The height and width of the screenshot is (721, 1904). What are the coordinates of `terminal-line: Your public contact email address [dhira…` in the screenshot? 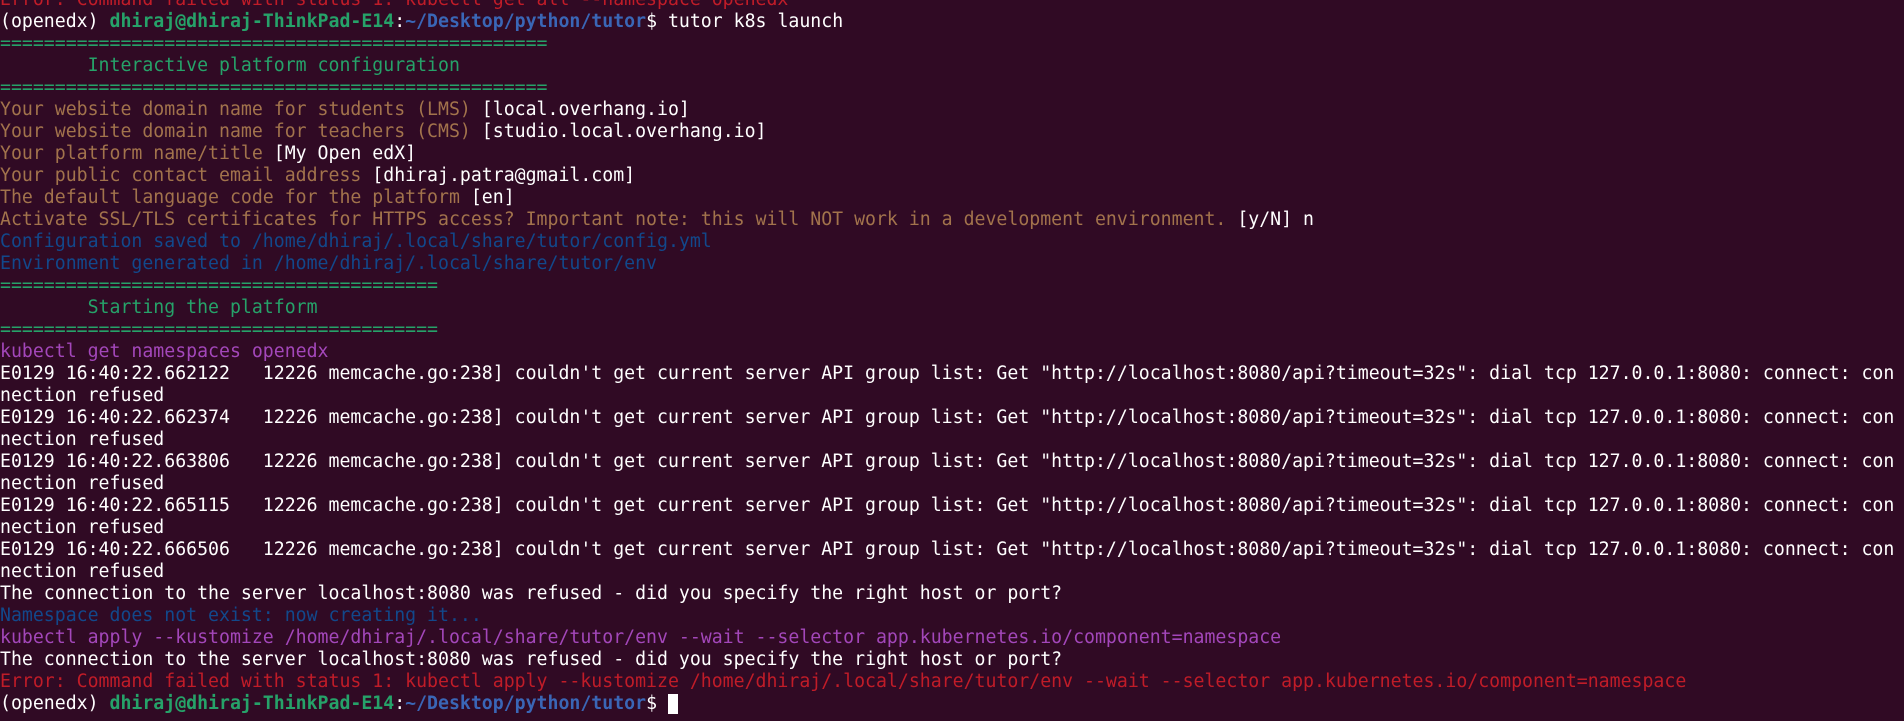 It's located at (952, 176).